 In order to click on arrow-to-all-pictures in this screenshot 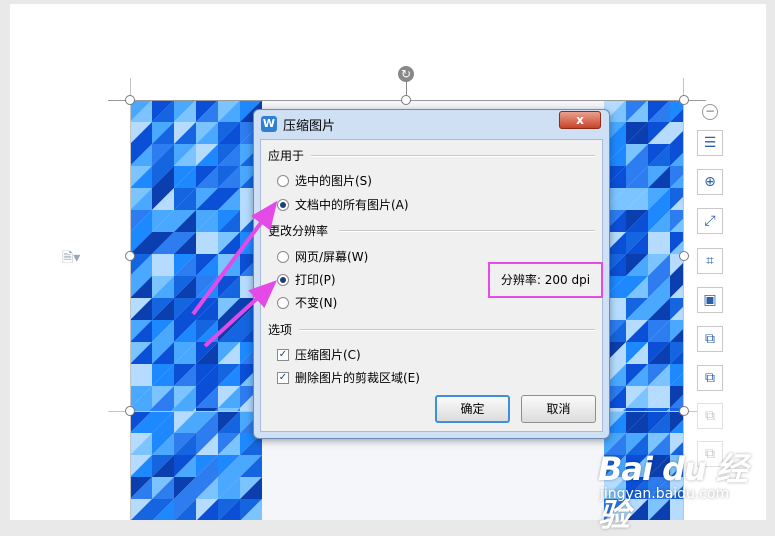, I will do `click(234, 258)`.